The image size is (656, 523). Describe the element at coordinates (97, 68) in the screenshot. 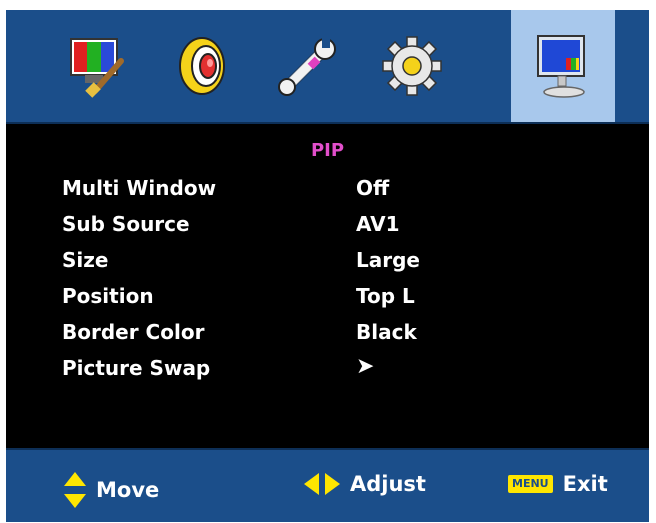

I see `tv-picture-brush-icon` at that location.